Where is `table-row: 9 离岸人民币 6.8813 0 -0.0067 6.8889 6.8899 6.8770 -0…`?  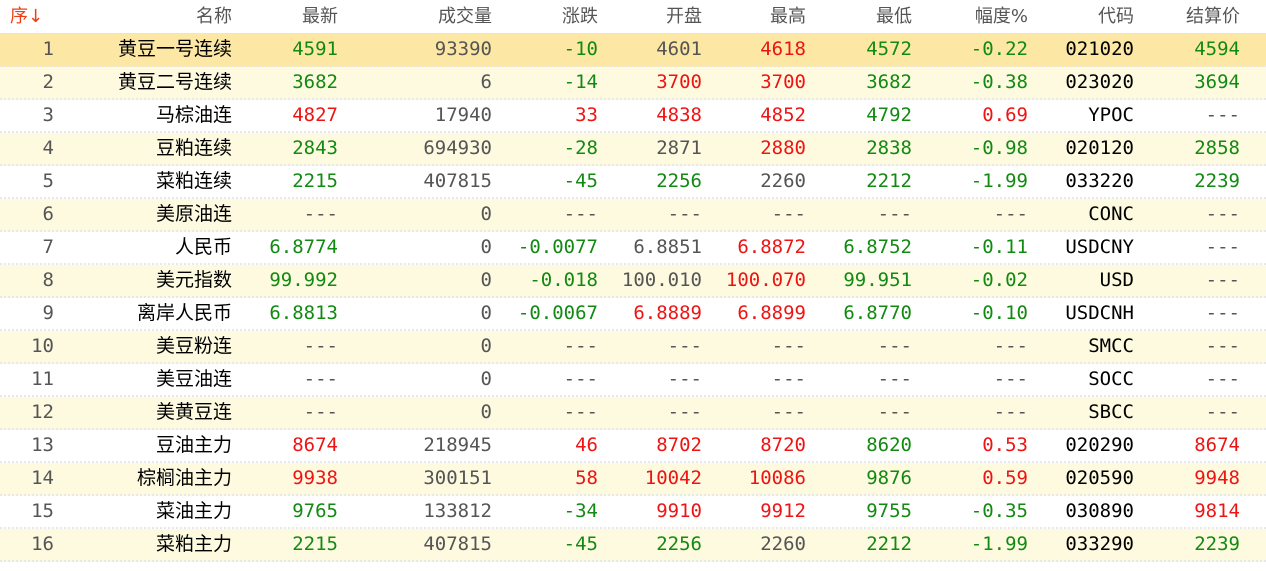 table-row: 9 离岸人民币 6.8813 0 -0.0067 6.8889 6.8899 6.8770 -0… is located at coordinates (633, 314).